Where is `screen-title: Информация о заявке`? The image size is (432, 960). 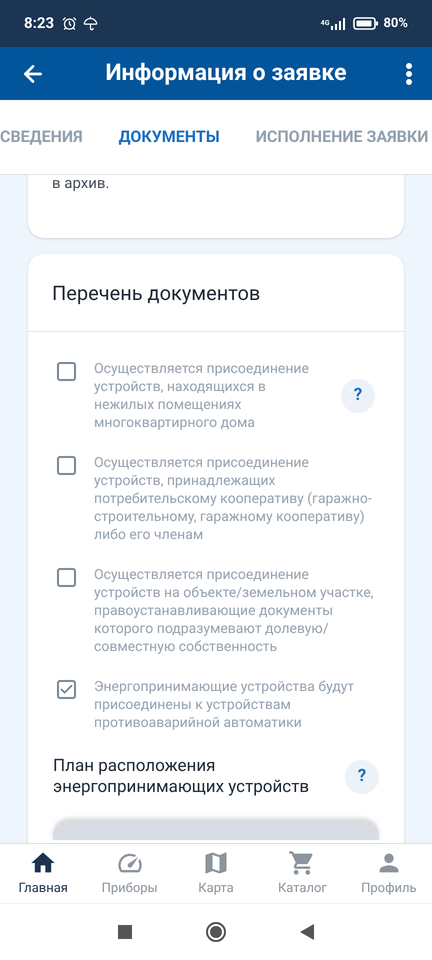 screen-title: Информация о заявке is located at coordinates (226, 73).